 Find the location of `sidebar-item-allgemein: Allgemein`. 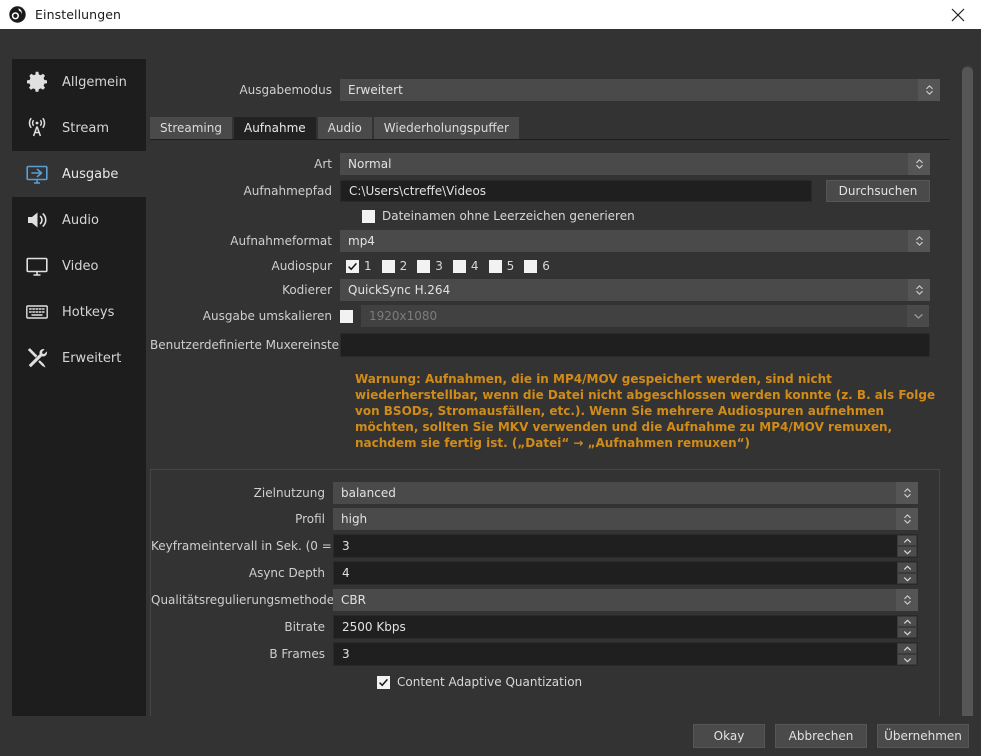

sidebar-item-allgemein: Allgemein is located at coordinates (79, 82).